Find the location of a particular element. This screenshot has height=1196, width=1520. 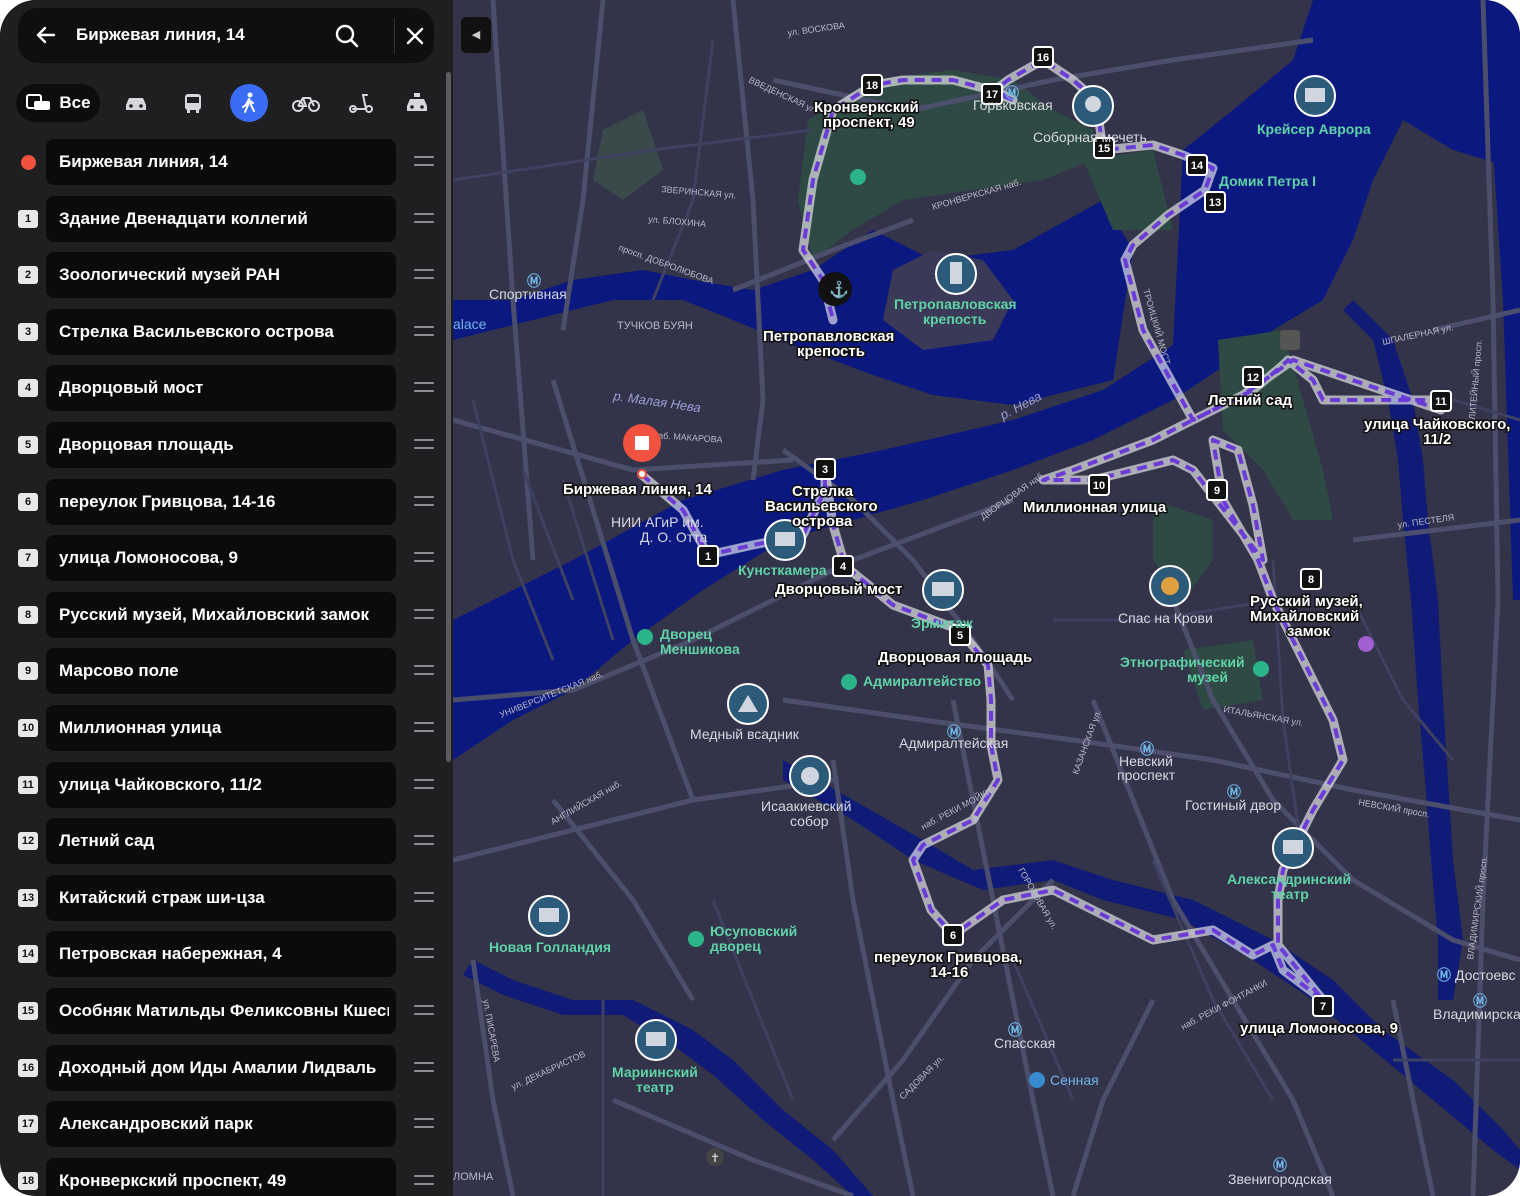

waypoint-row: 7 улица Ломоносова, 9 is located at coordinates (226, 559).